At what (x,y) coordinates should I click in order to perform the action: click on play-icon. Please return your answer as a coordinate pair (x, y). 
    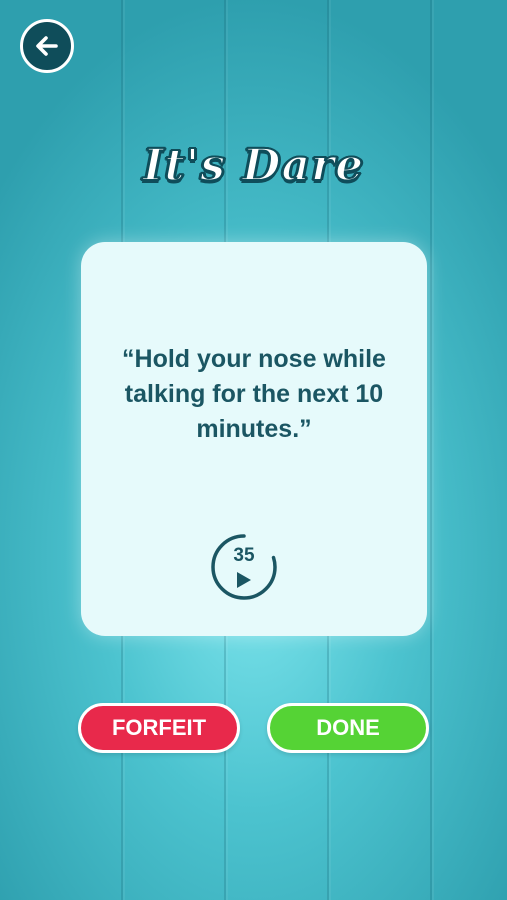
    Looking at the image, I should click on (244, 580).